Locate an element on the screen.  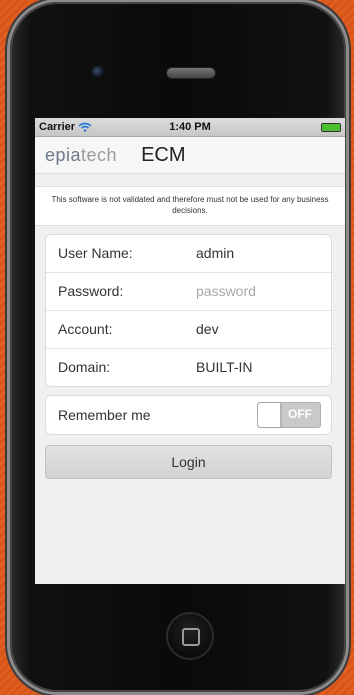
domain-label: Domain: is located at coordinates (84, 367).